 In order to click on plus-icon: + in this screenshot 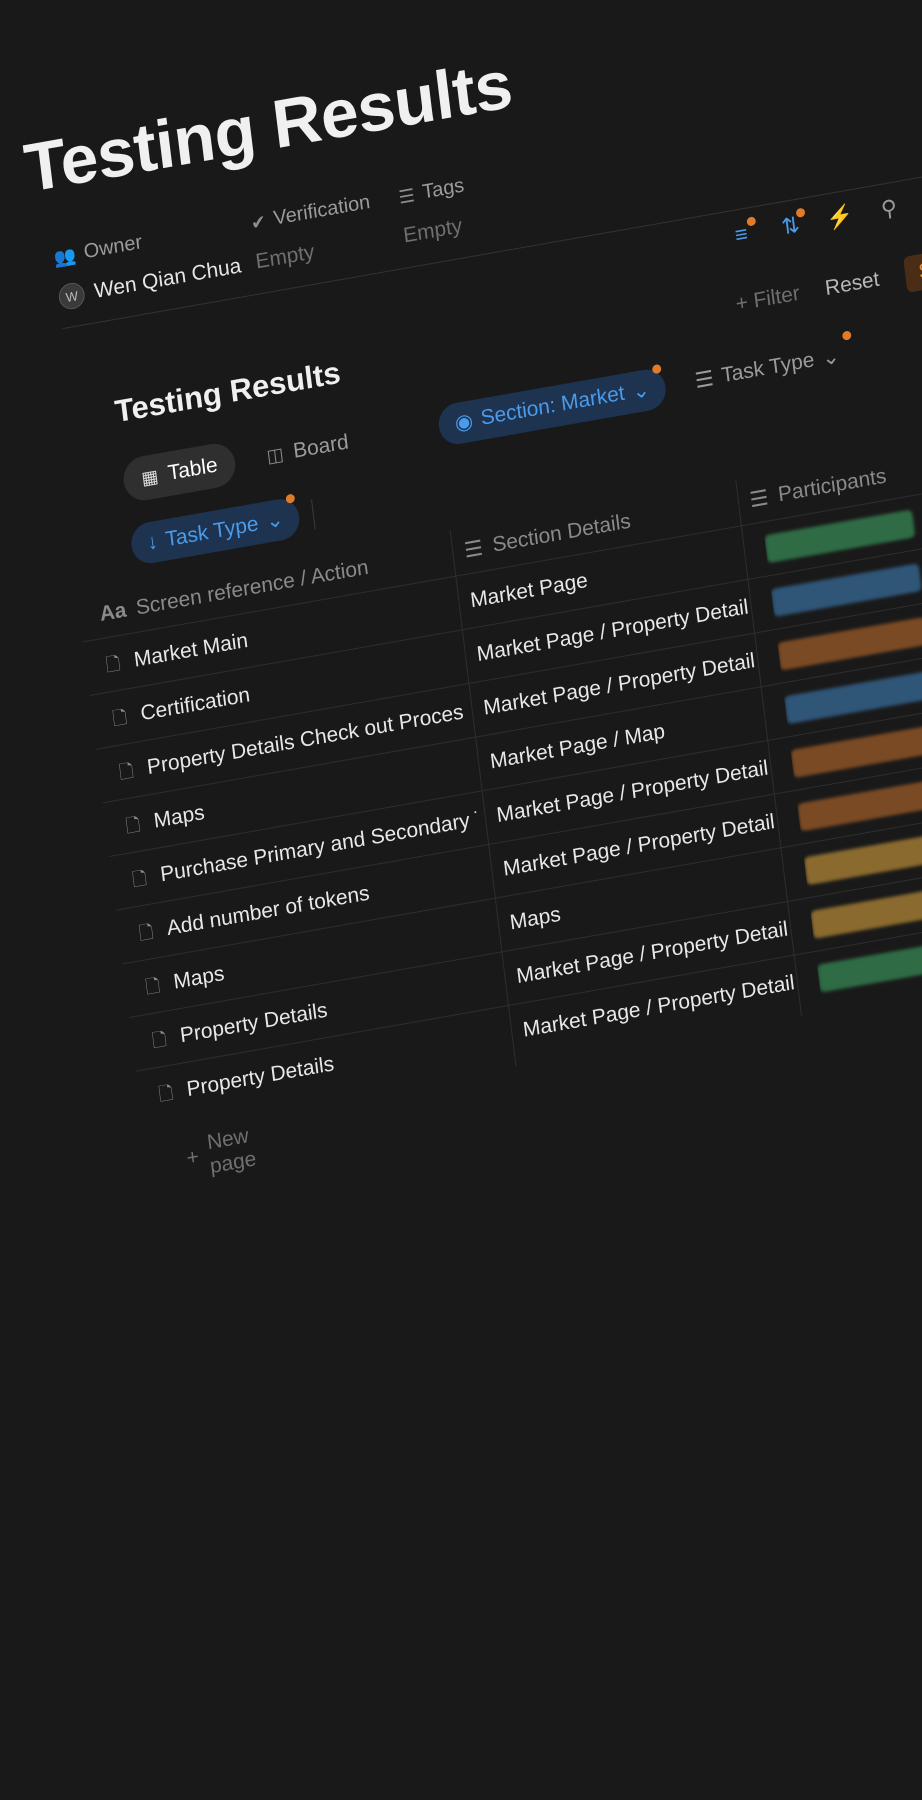, I will do `click(193, 1158)`.